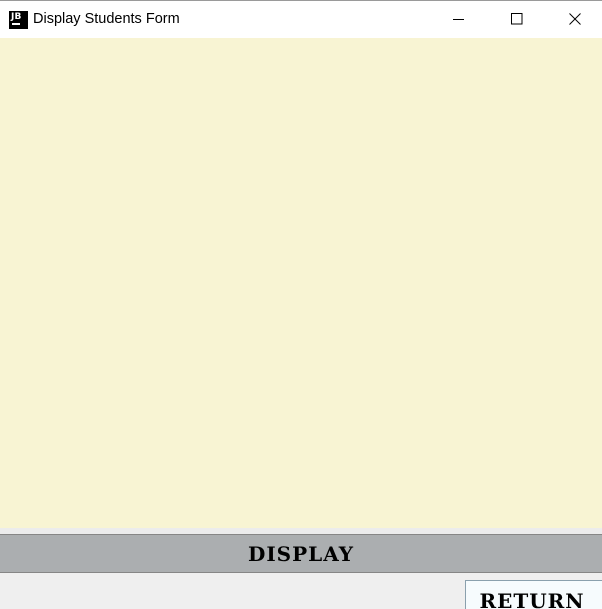 This screenshot has width=602, height=609. I want to click on app-icon-text: JB, so click(16, 17).